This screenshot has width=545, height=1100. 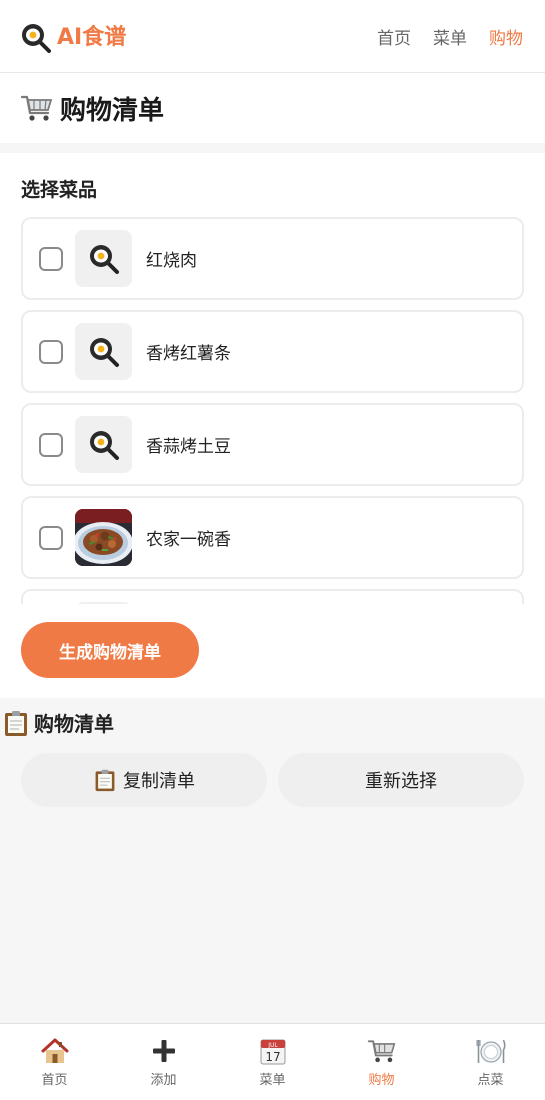 What do you see at coordinates (272, 36) in the screenshot?
I see `top-bar: AI食谱 首页 菜单 购物` at bounding box center [272, 36].